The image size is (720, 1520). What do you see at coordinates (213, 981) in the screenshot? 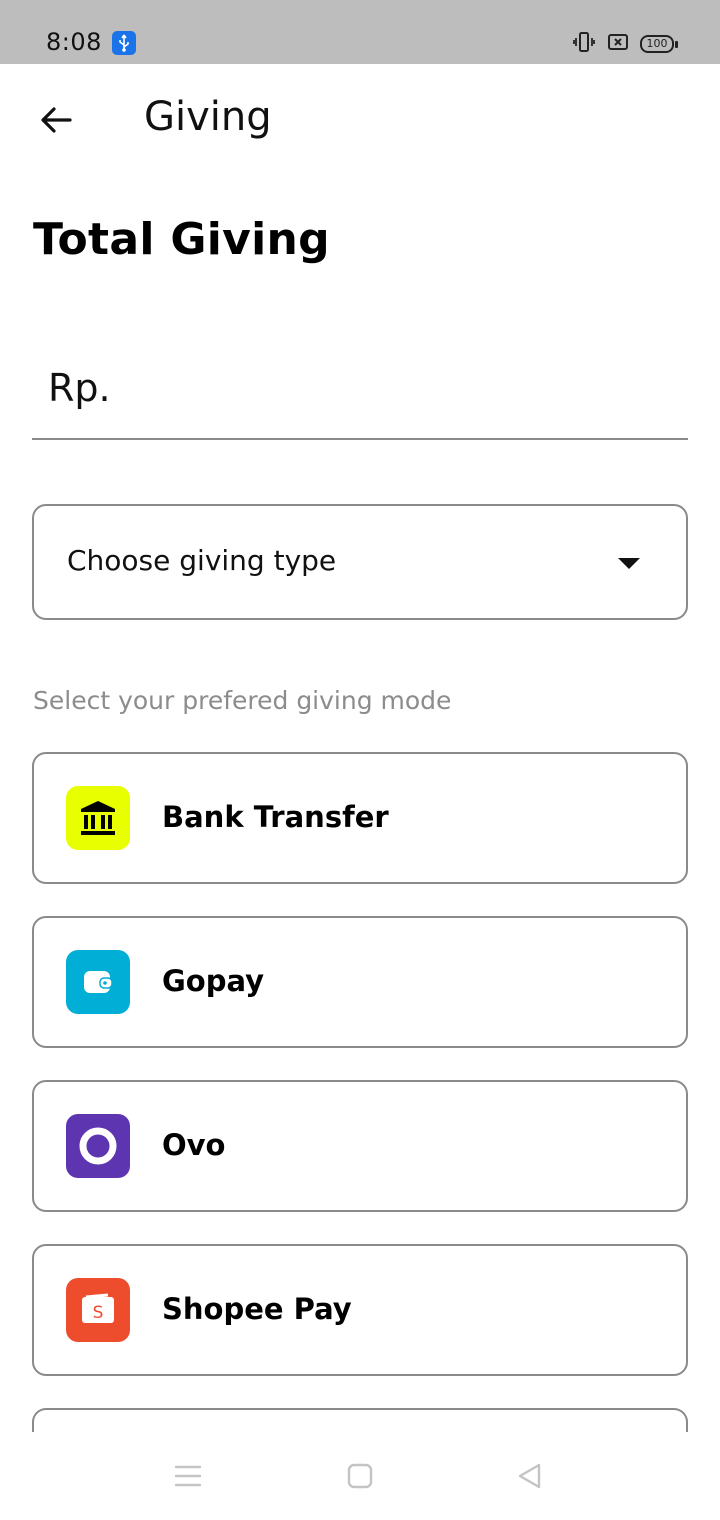
I see `giving-mode-label: Gopay` at bounding box center [213, 981].